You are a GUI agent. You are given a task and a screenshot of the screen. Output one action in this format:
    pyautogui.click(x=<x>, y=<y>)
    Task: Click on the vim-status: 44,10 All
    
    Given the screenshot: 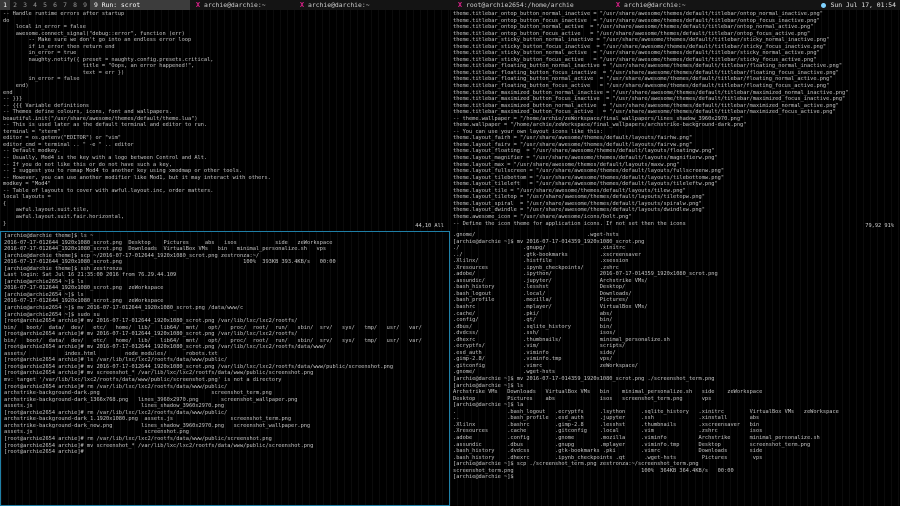 What is the action you would take?
    pyautogui.click(x=429, y=226)
    